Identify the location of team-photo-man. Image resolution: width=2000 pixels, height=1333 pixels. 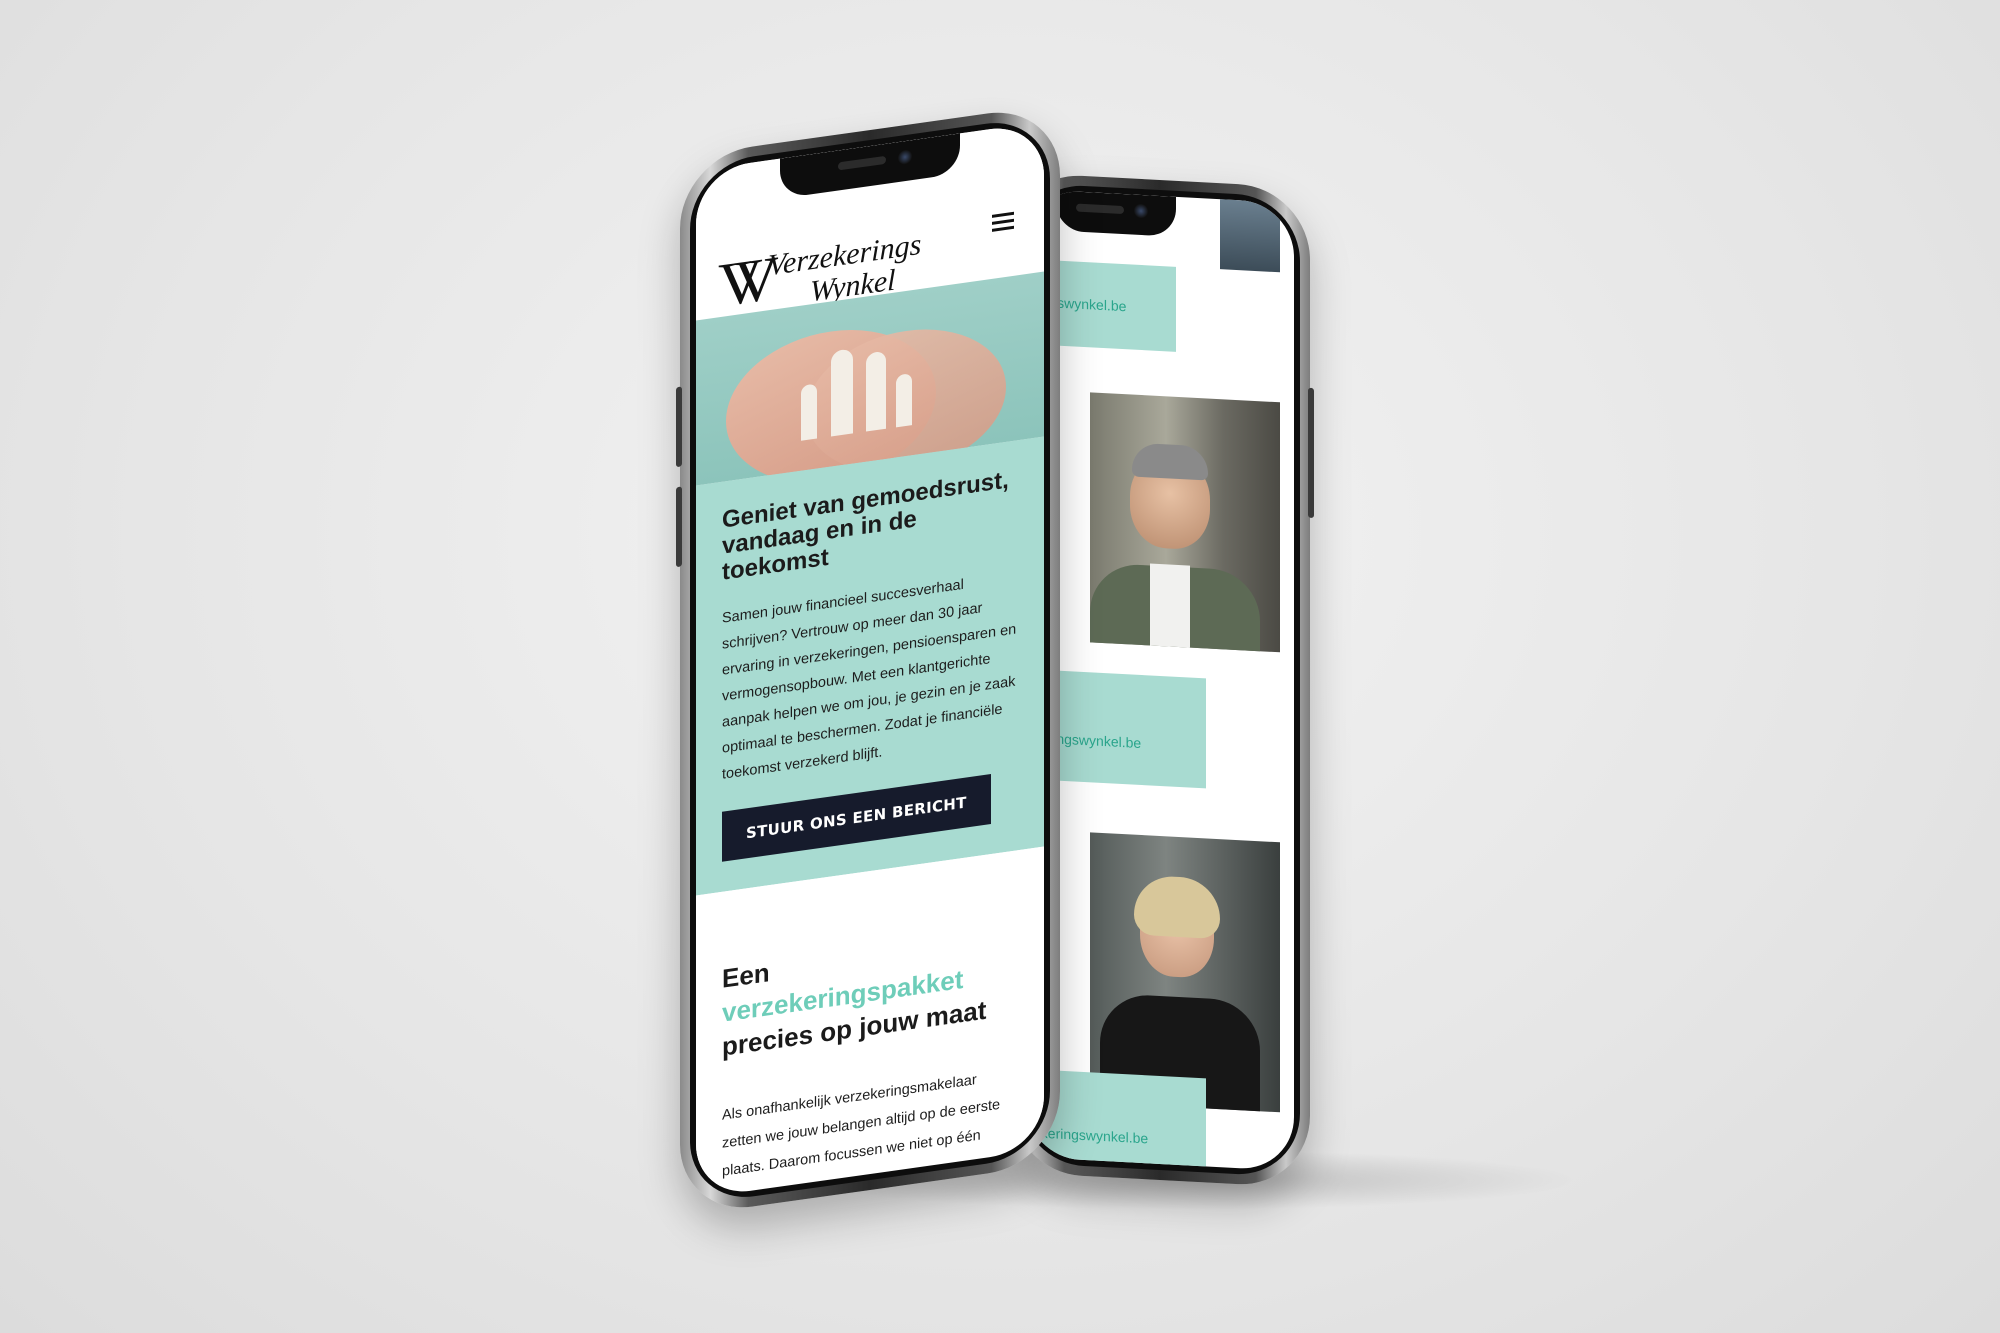
(1185, 522).